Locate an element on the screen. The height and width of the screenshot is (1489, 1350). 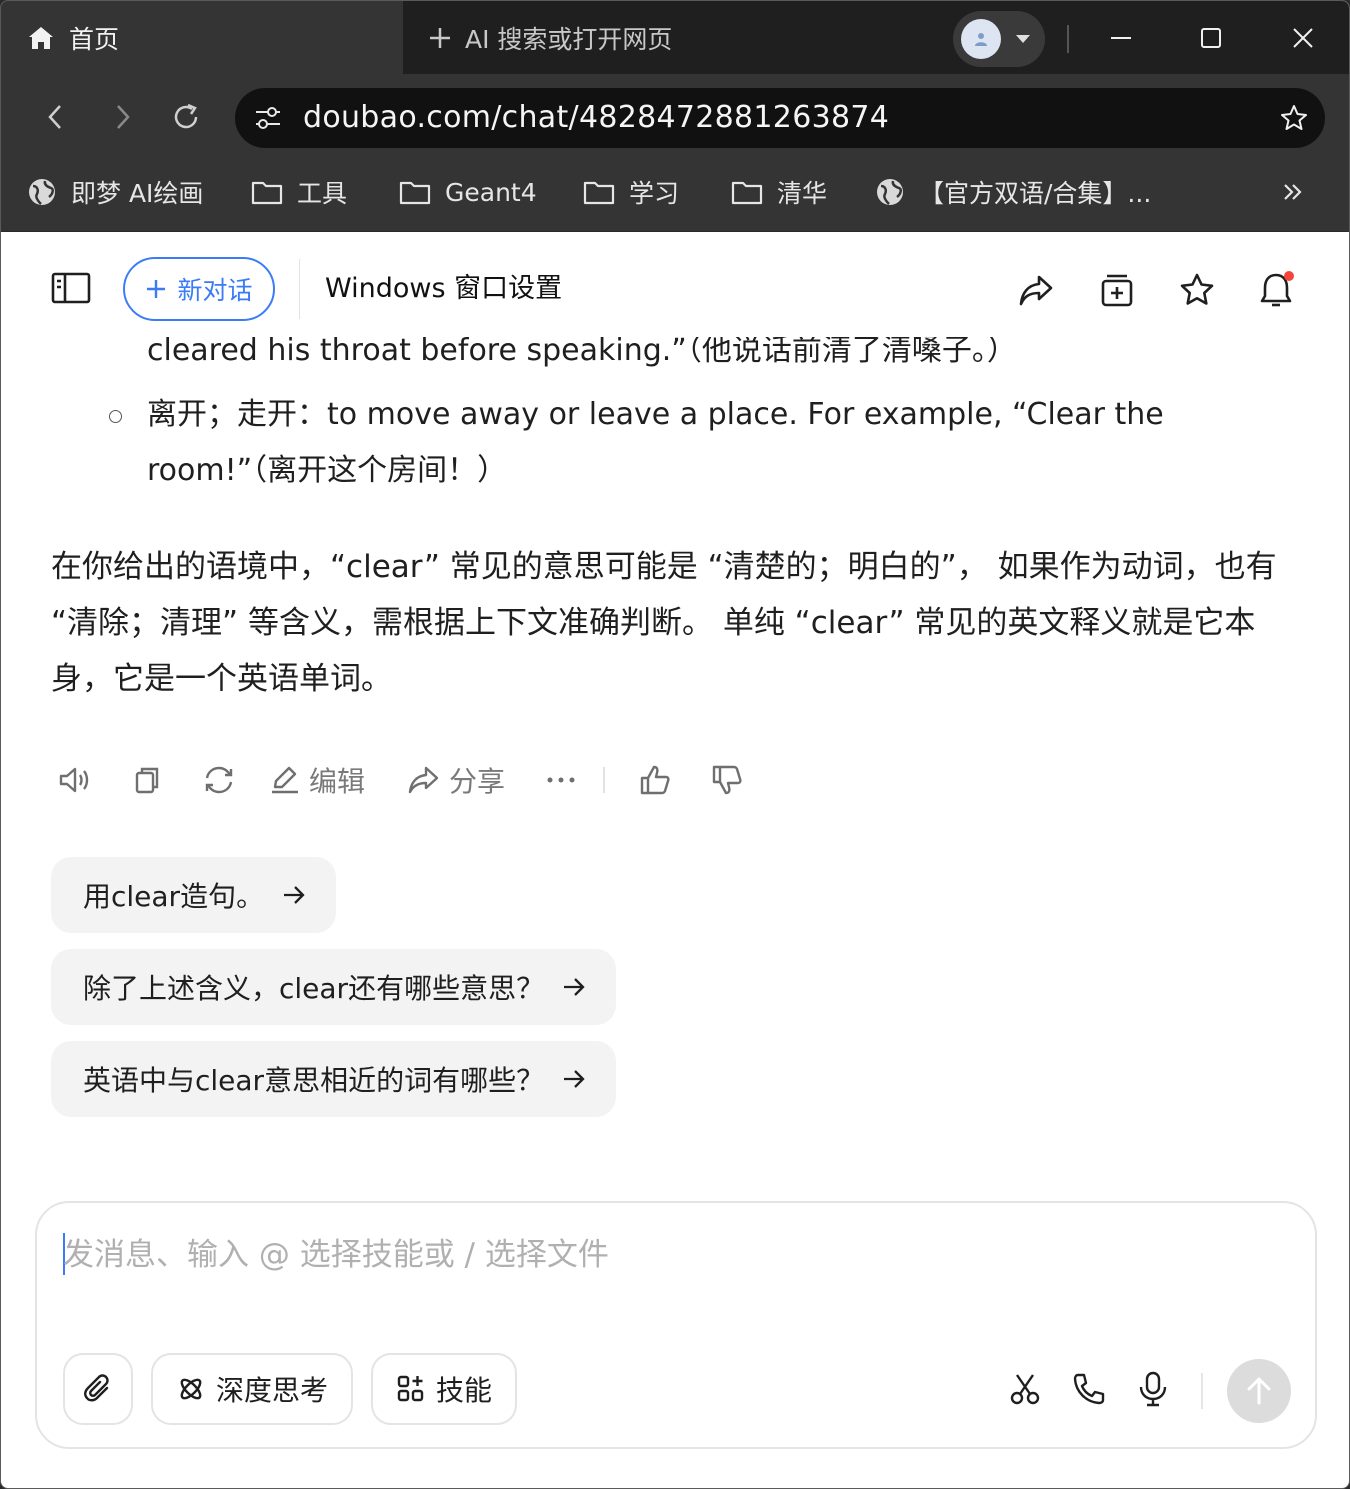
tab-home: 首页 is located at coordinates (202, 37).